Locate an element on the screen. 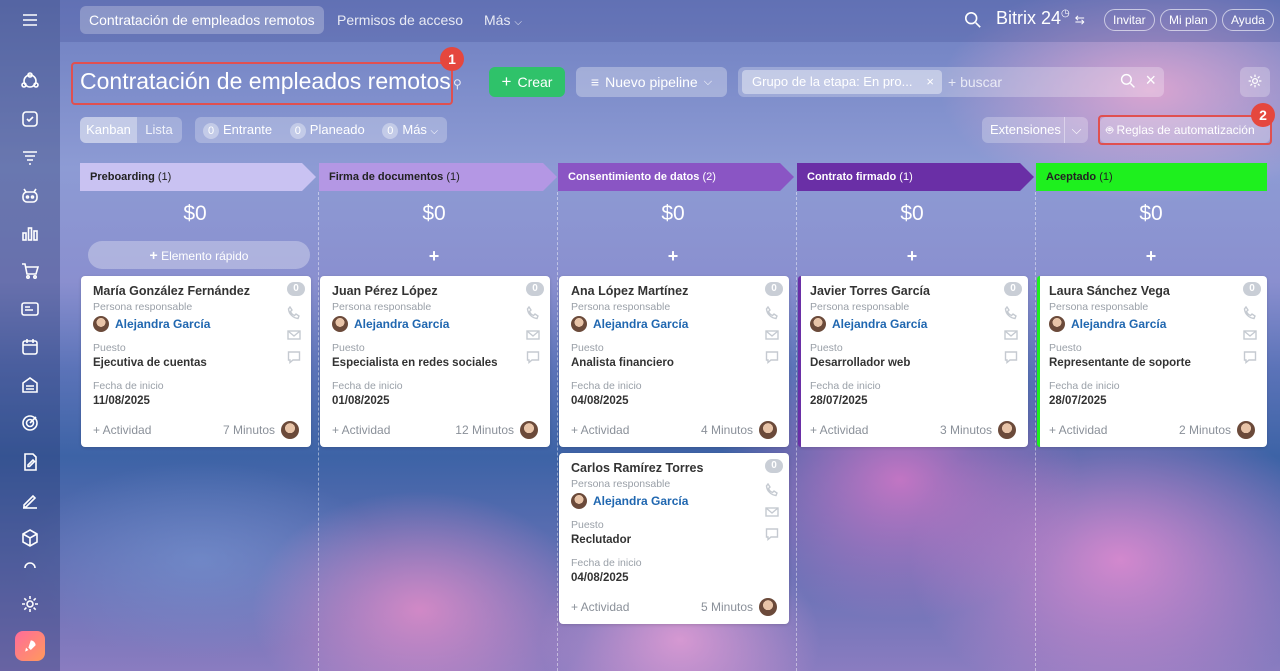 This screenshot has height=671, width=1280. pipeline-label: Nuevo pipeline is located at coordinates (651, 82).